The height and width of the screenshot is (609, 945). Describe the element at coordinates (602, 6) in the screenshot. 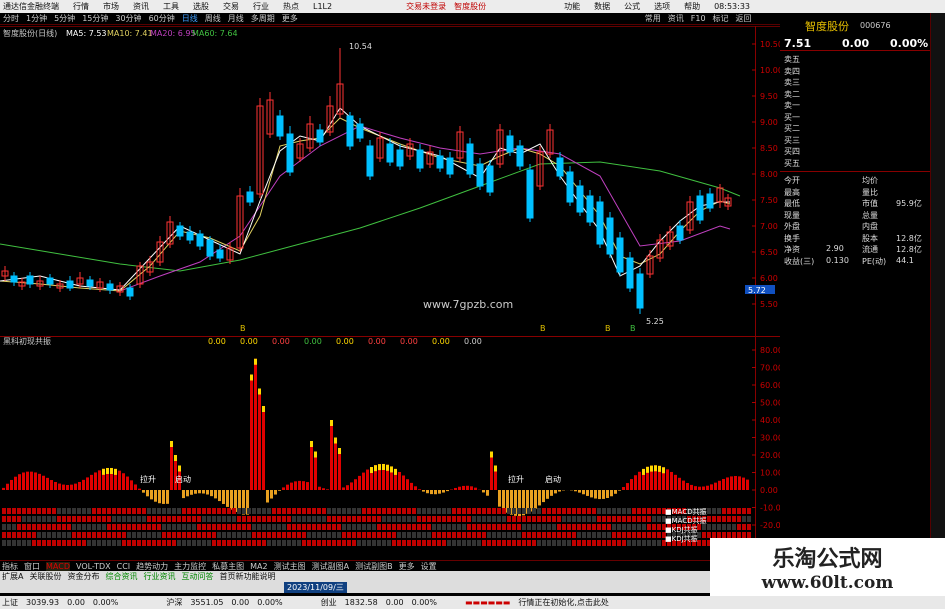

I see `menu-shuju: 数据` at that location.